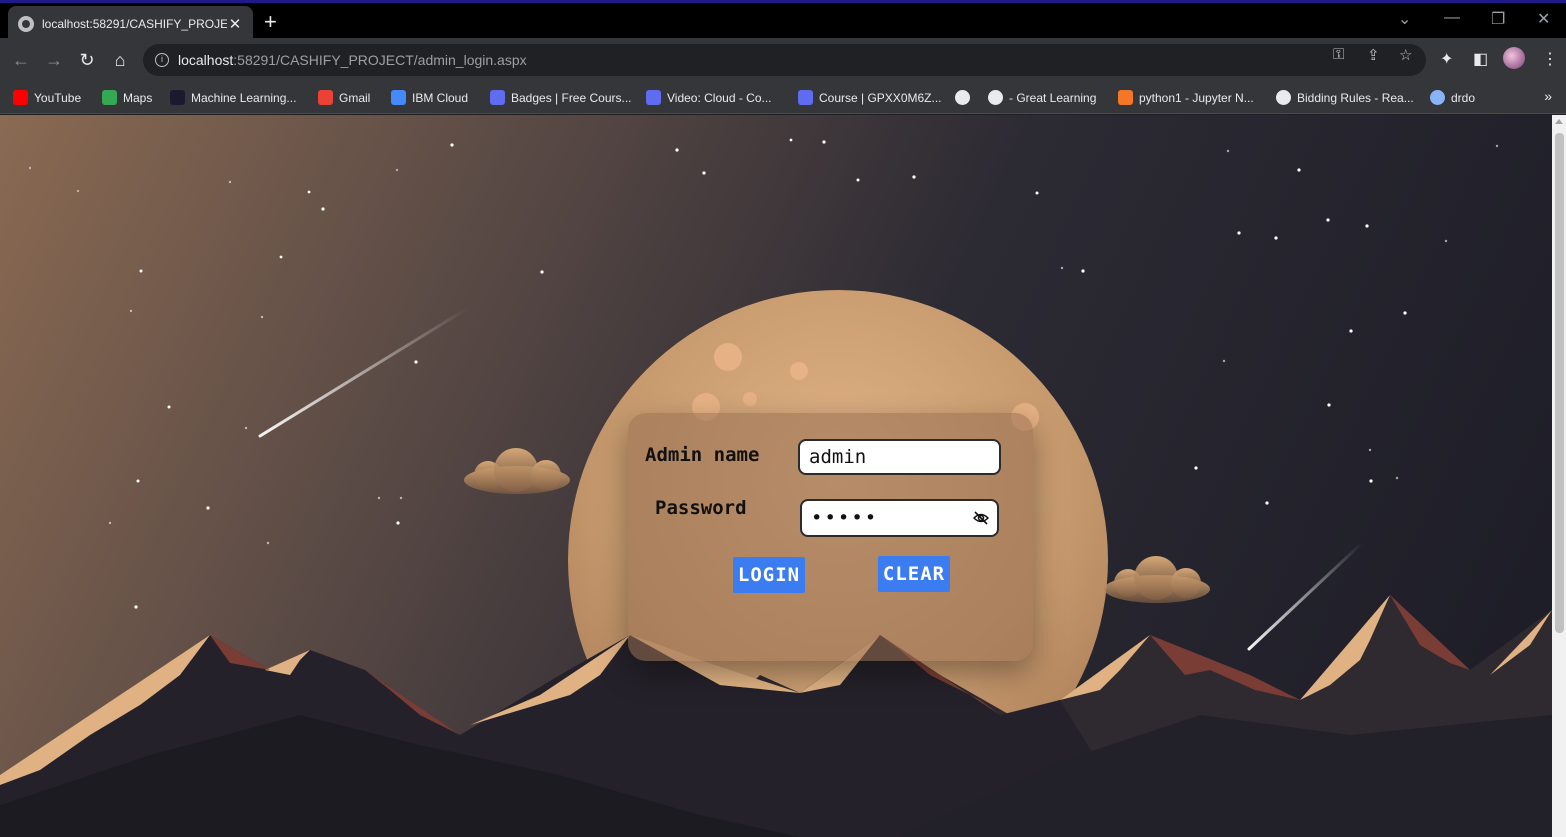 Image resolution: width=1566 pixels, height=837 pixels. I want to click on youtube-icon, so click(20, 97).